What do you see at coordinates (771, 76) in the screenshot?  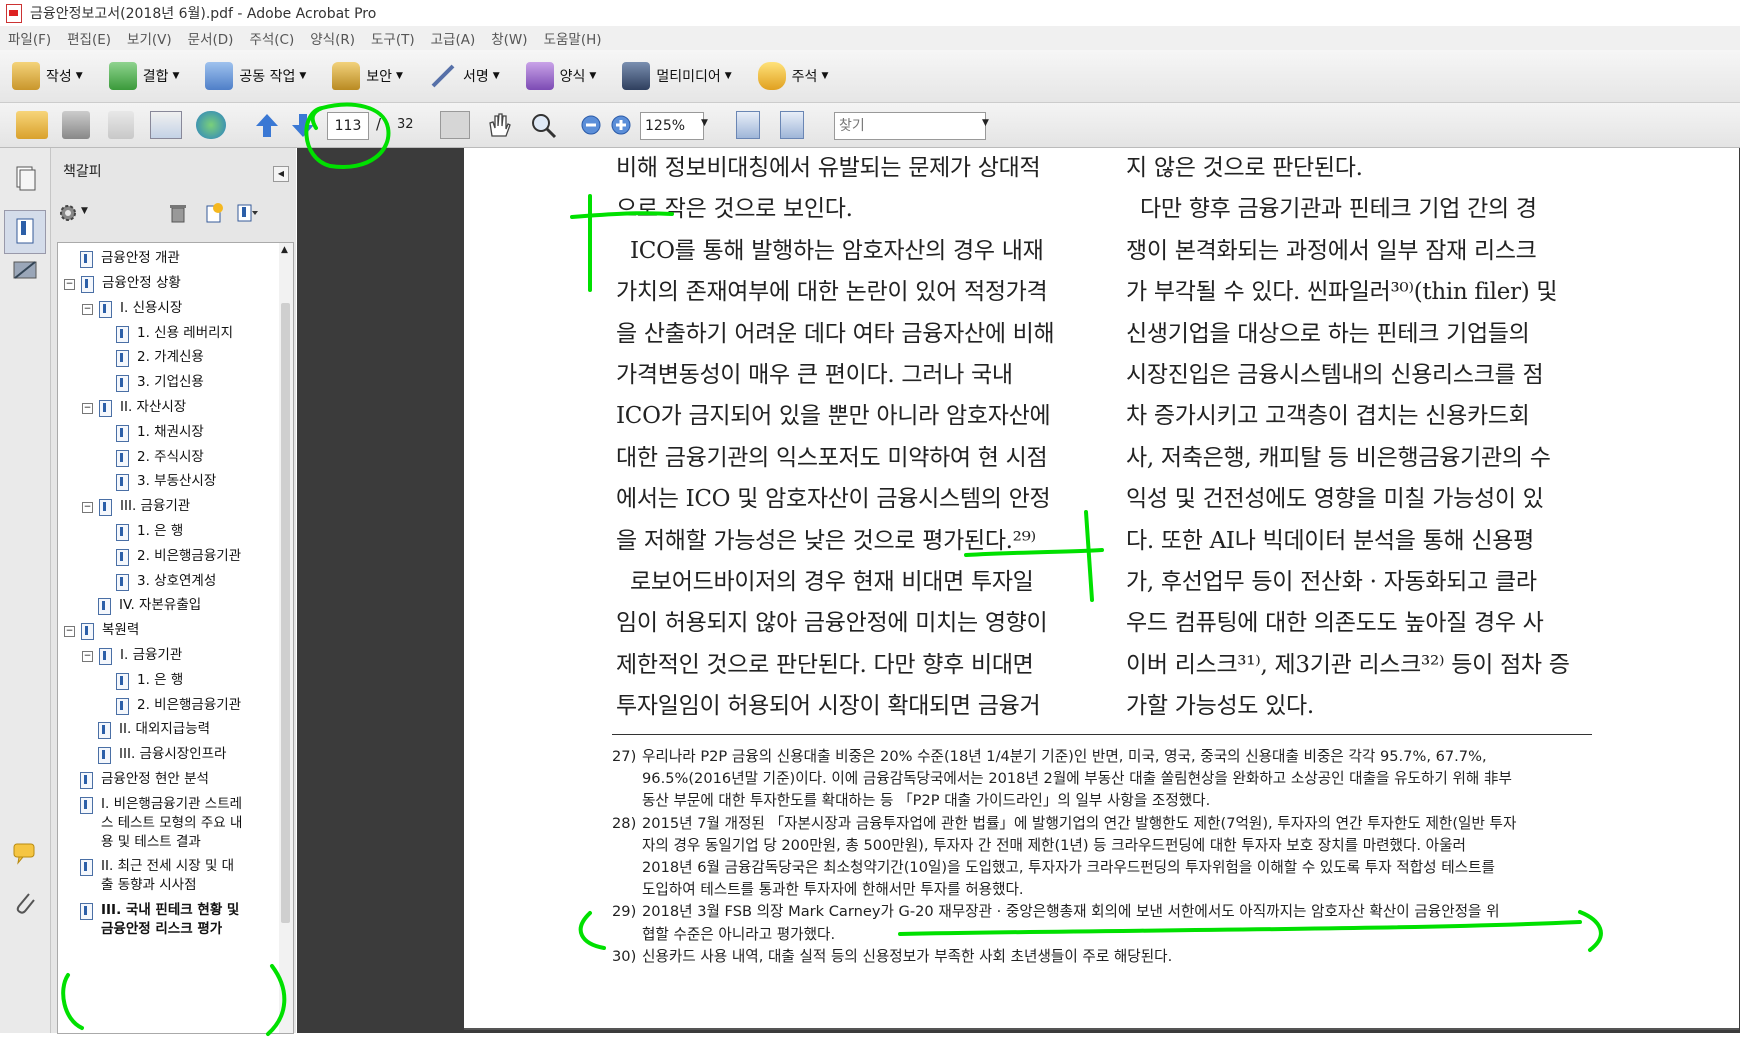 I see `speech-bubble-icon` at bounding box center [771, 76].